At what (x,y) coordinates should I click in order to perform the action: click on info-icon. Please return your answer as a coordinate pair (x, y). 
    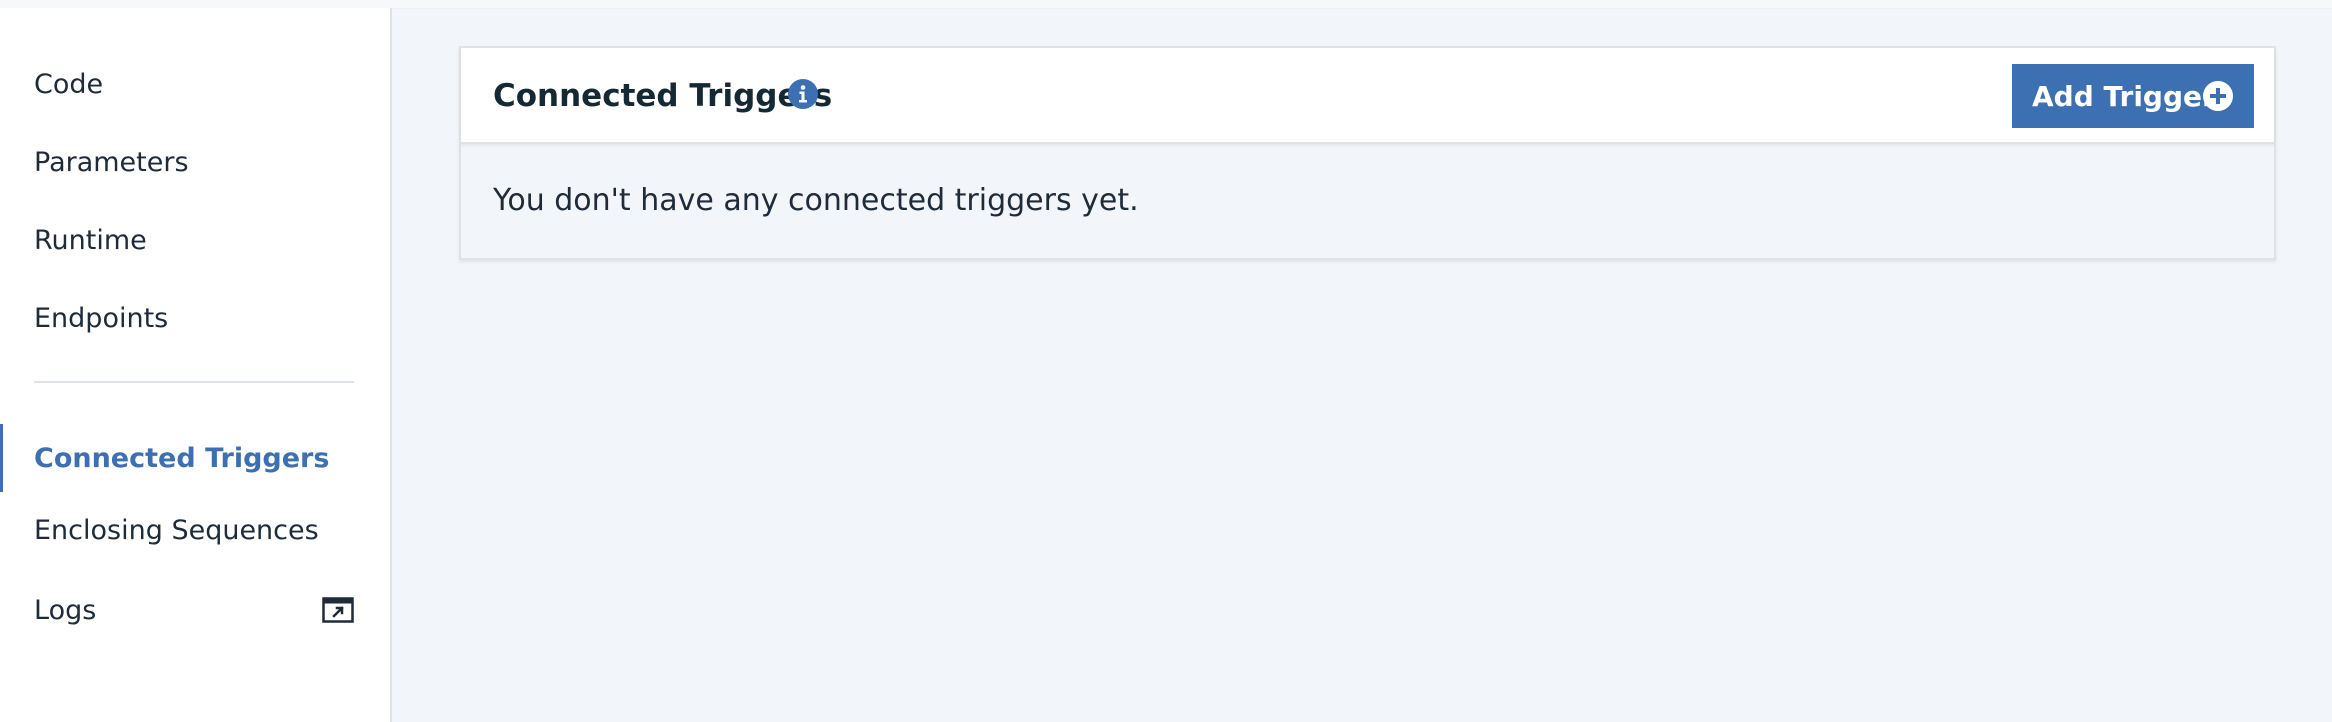
    Looking at the image, I should click on (803, 94).